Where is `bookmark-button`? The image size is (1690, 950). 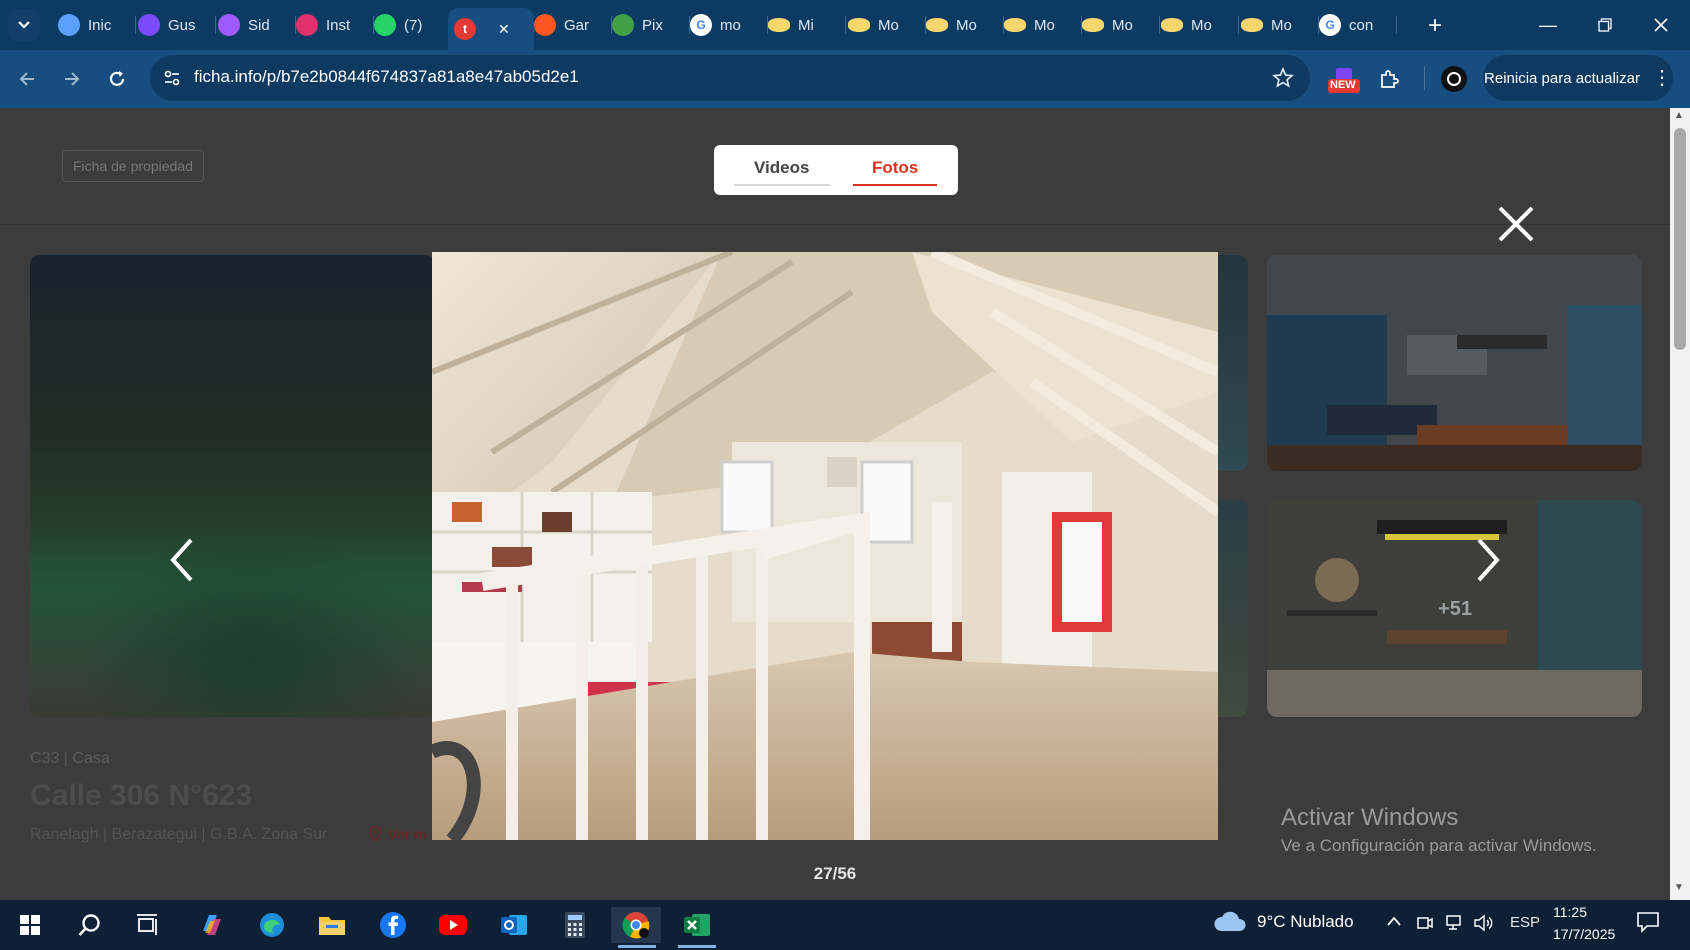
bookmark-button is located at coordinates (1283, 78).